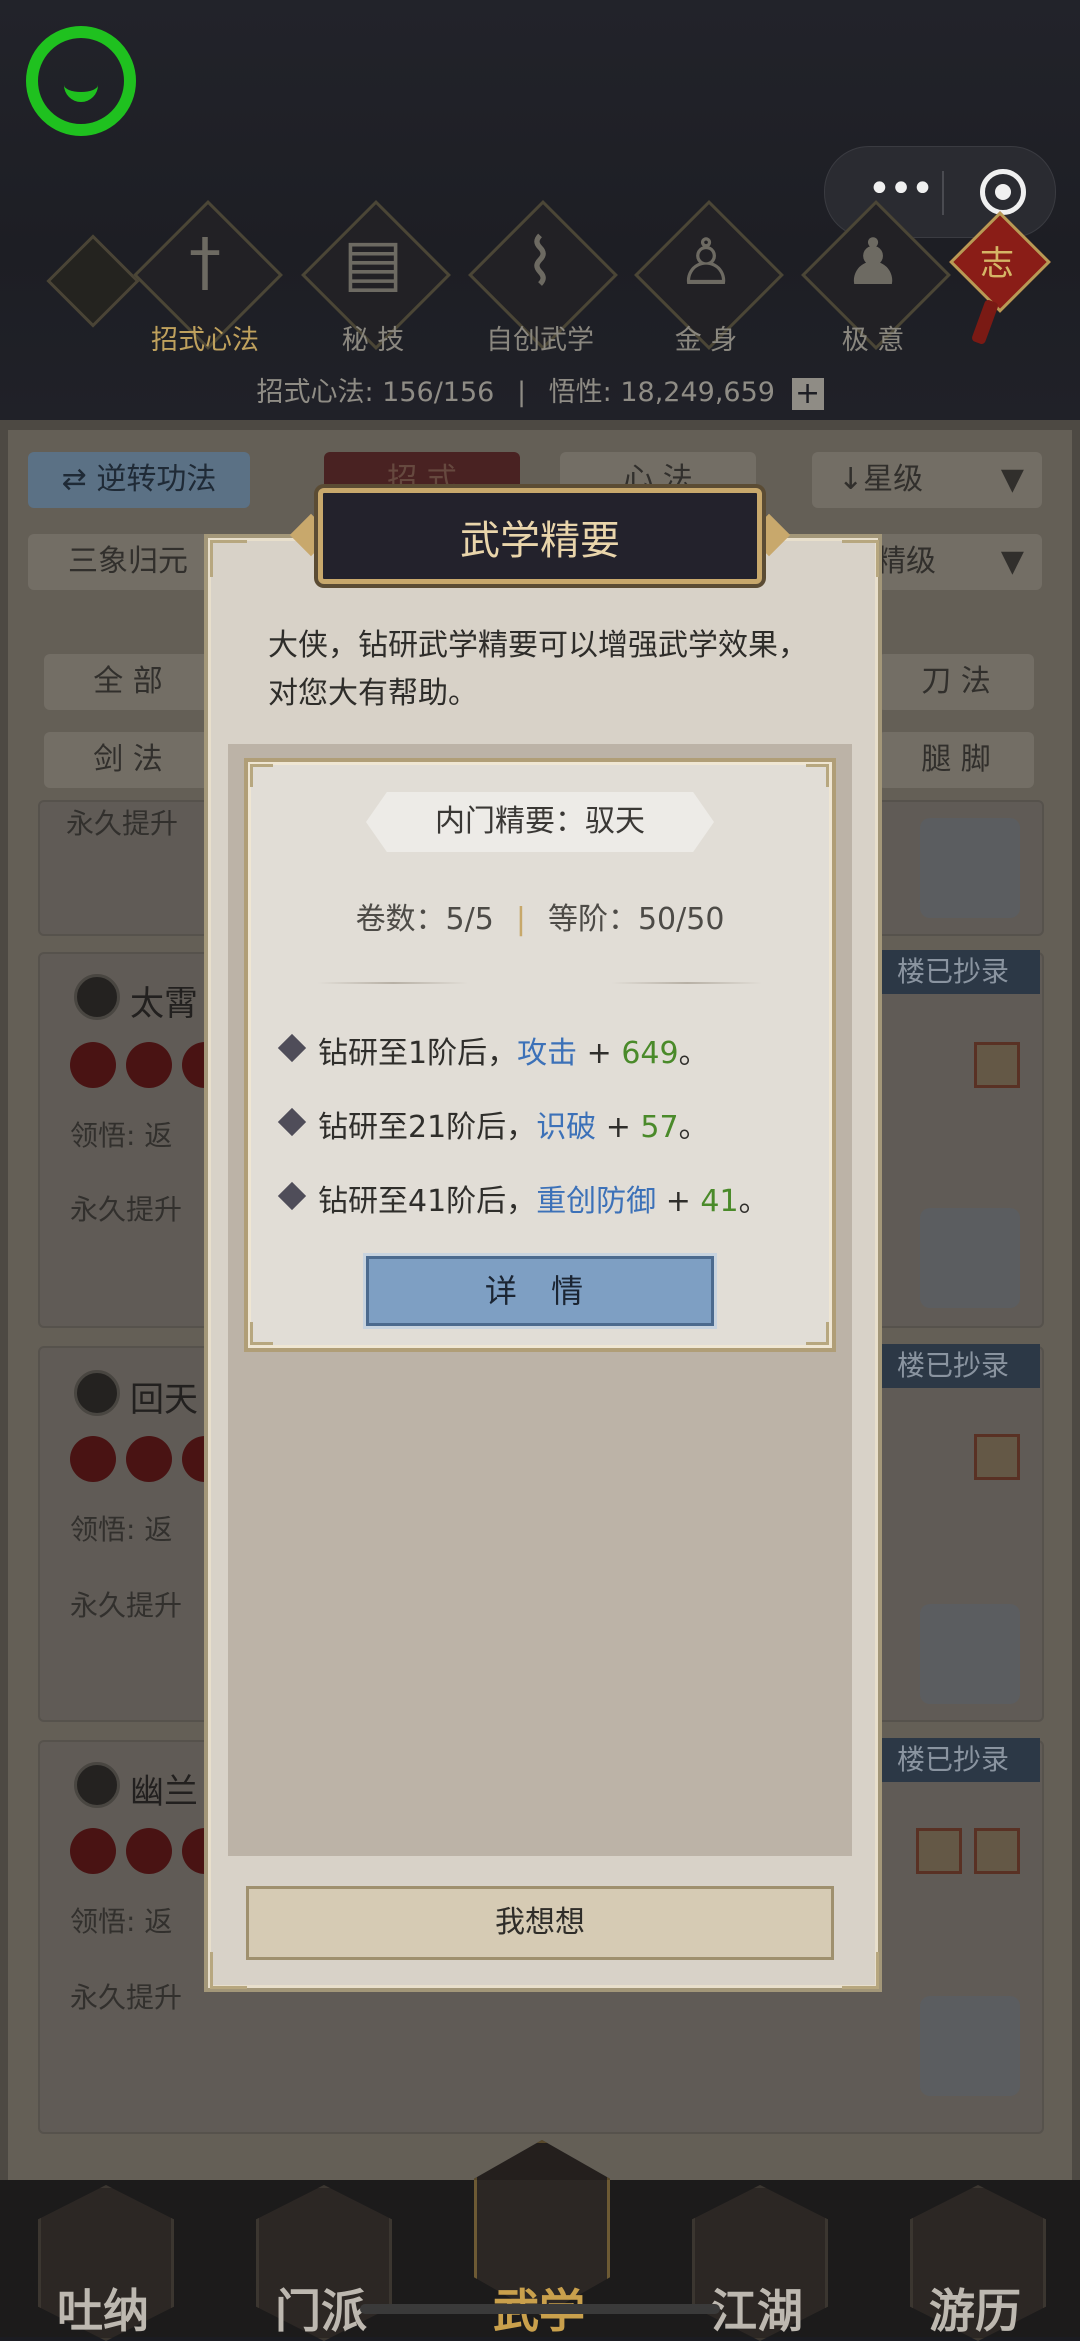 The image size is (1080, 2341). What do you see at coordinates (438, 392) in the screenshot?
I see `stats-value-moves: 156/156` at bounding box center [438, 392].